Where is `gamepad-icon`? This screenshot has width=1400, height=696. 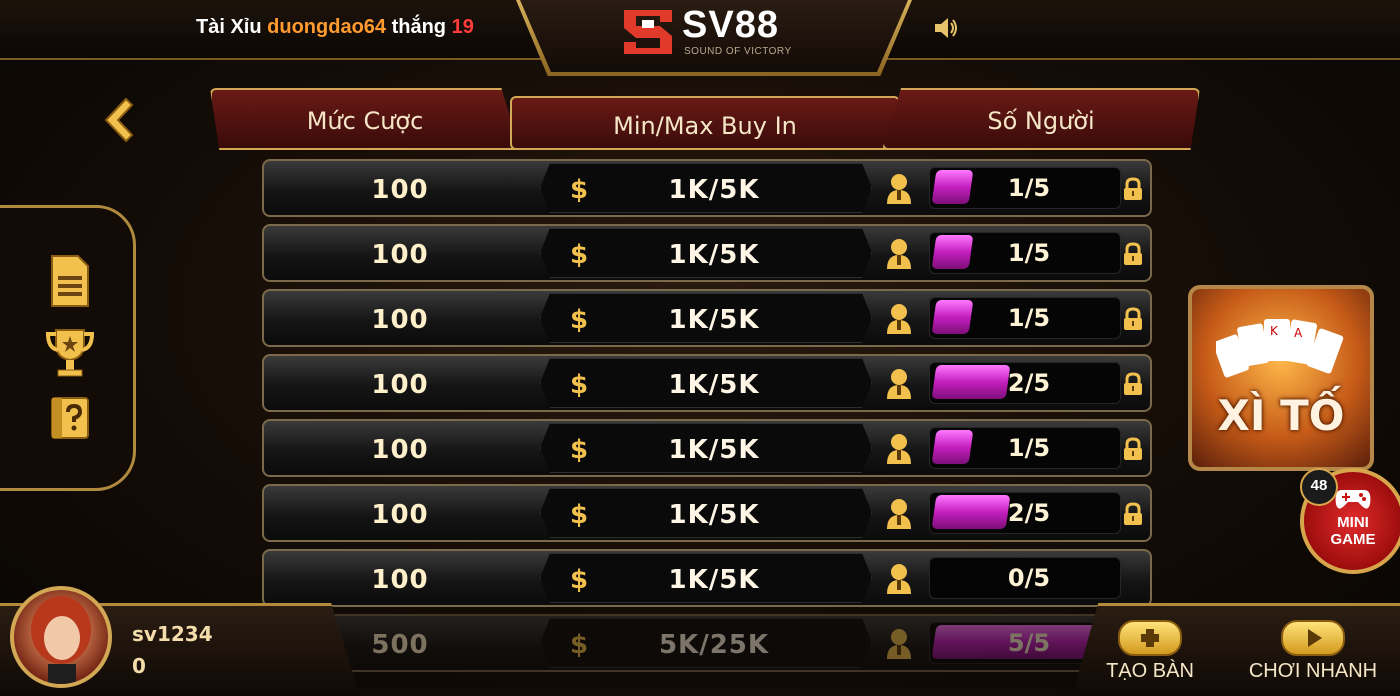 gamepad-icon is located at coordinates (1353, 499).